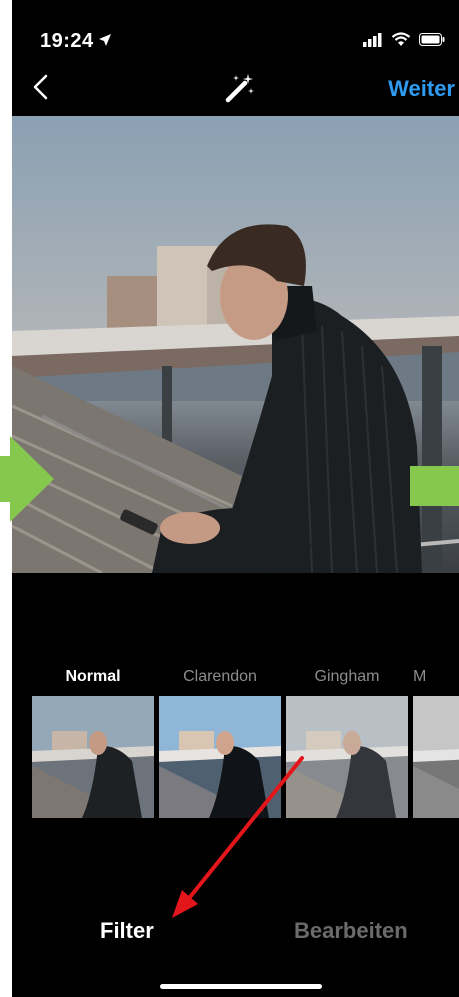 This screenshot has height=997, width=459. Describe the element at coordinates (127, 931) in the screenshot. I see `tab-filter: Filter` at that location.